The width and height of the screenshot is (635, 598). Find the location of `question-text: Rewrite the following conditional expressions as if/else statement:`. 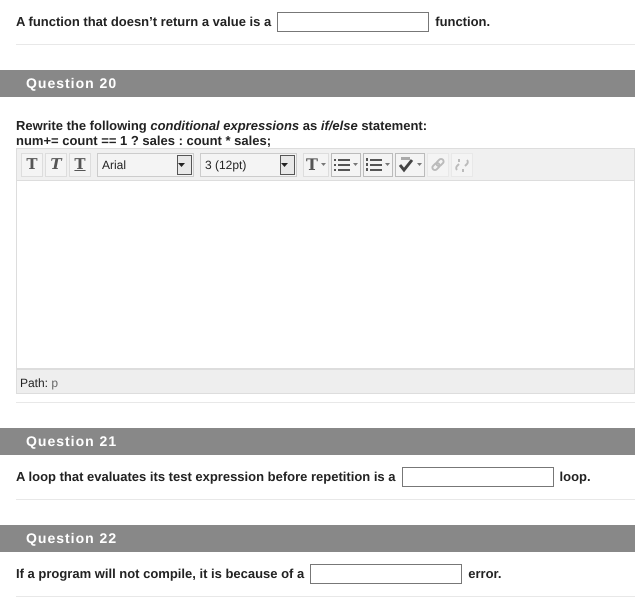

question-text: Rewrite the following conditional expressions as if/else statement: is located at coordinates (222, 125).